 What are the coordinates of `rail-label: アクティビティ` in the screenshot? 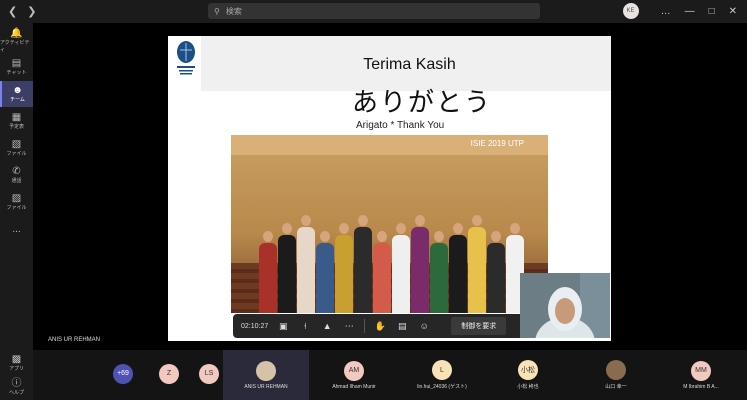 It's located at (15, 46).